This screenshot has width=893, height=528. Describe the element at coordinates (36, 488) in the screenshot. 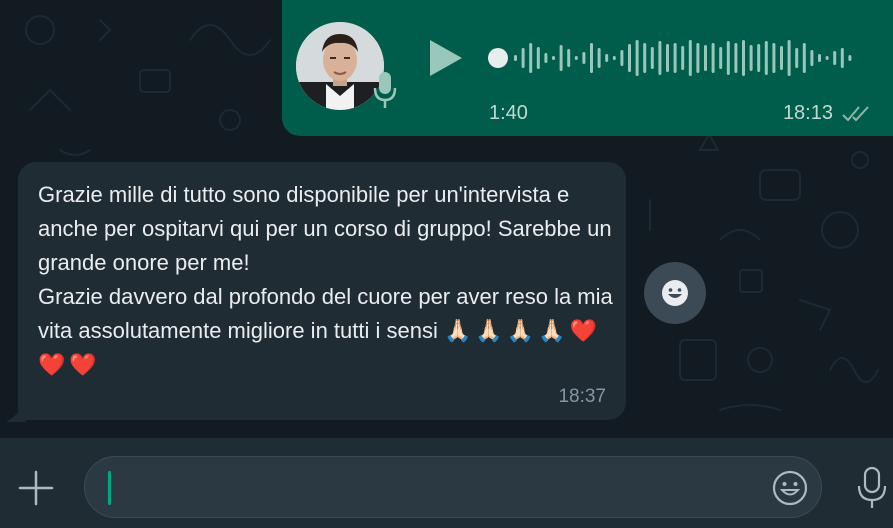

I see `plus-icon` at that location.